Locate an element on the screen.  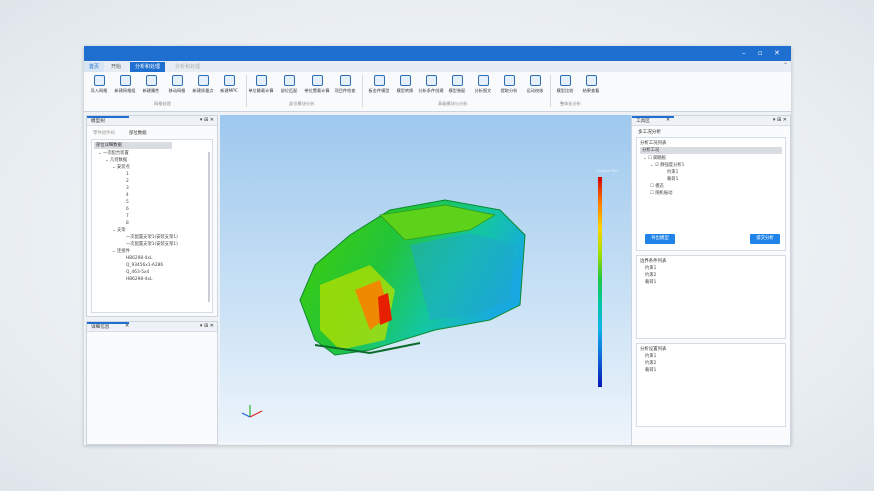
tree-item: ⌄ 几何数据 is located at coordinates (138, 160).